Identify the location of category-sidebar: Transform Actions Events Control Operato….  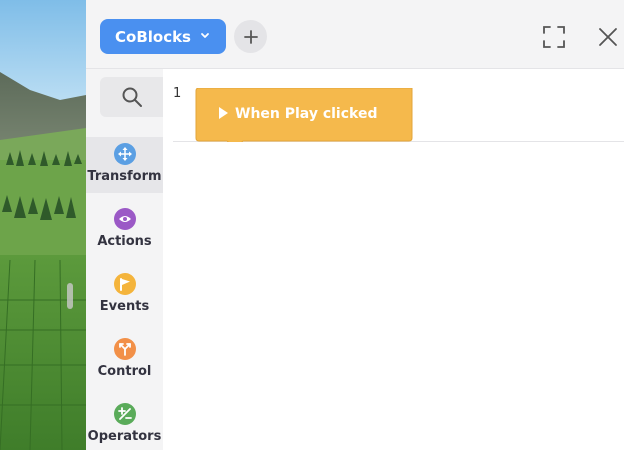
(124, 259).